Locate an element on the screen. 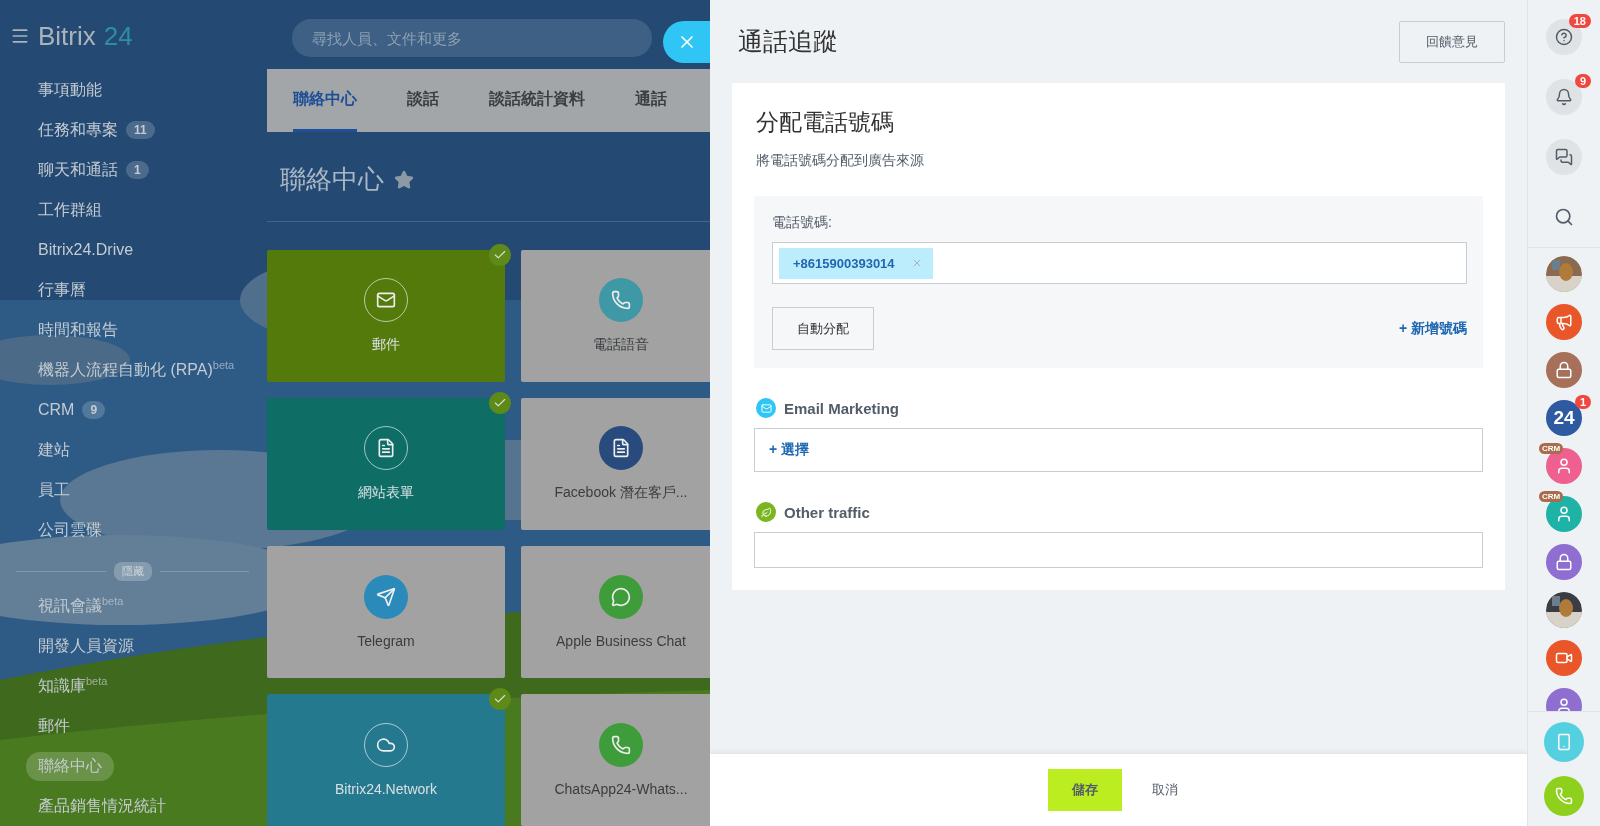  sidebar-item: Bitrix24.Drive is located at coordinates (86, 250).